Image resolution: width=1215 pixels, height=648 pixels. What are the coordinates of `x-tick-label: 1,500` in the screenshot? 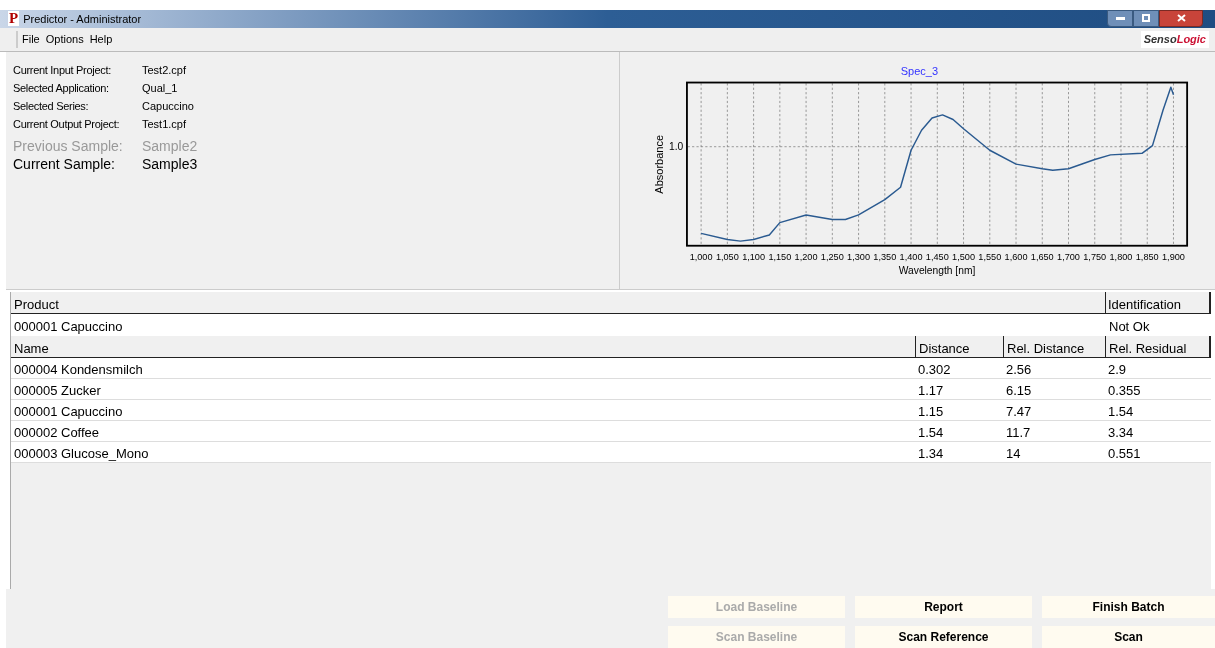 It's located at (963, 257).